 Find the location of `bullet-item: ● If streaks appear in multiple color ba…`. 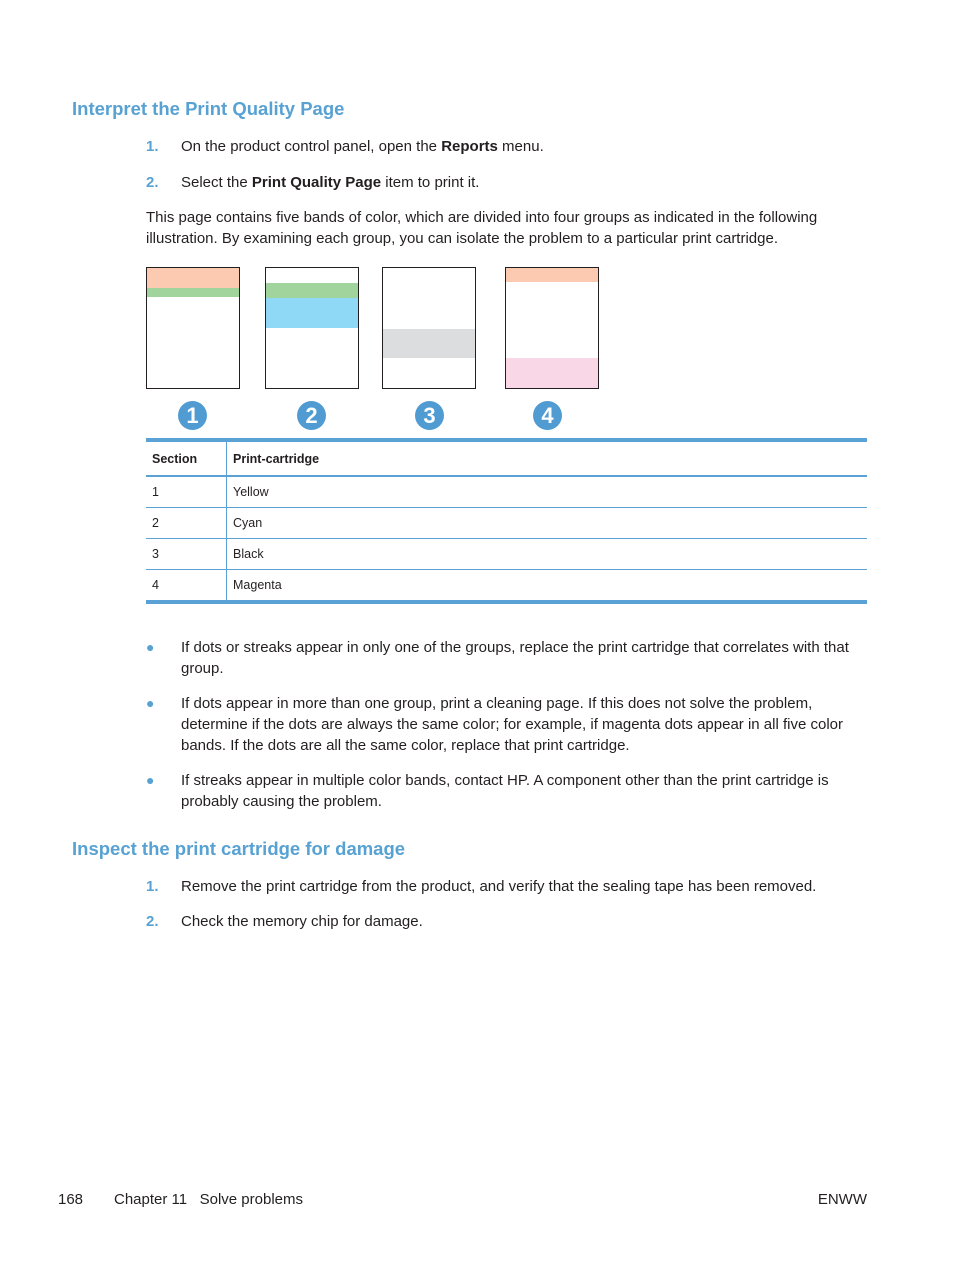

bullet-item: ● If streaks appear in multiple color ba… is located at coordinates (487, 791).